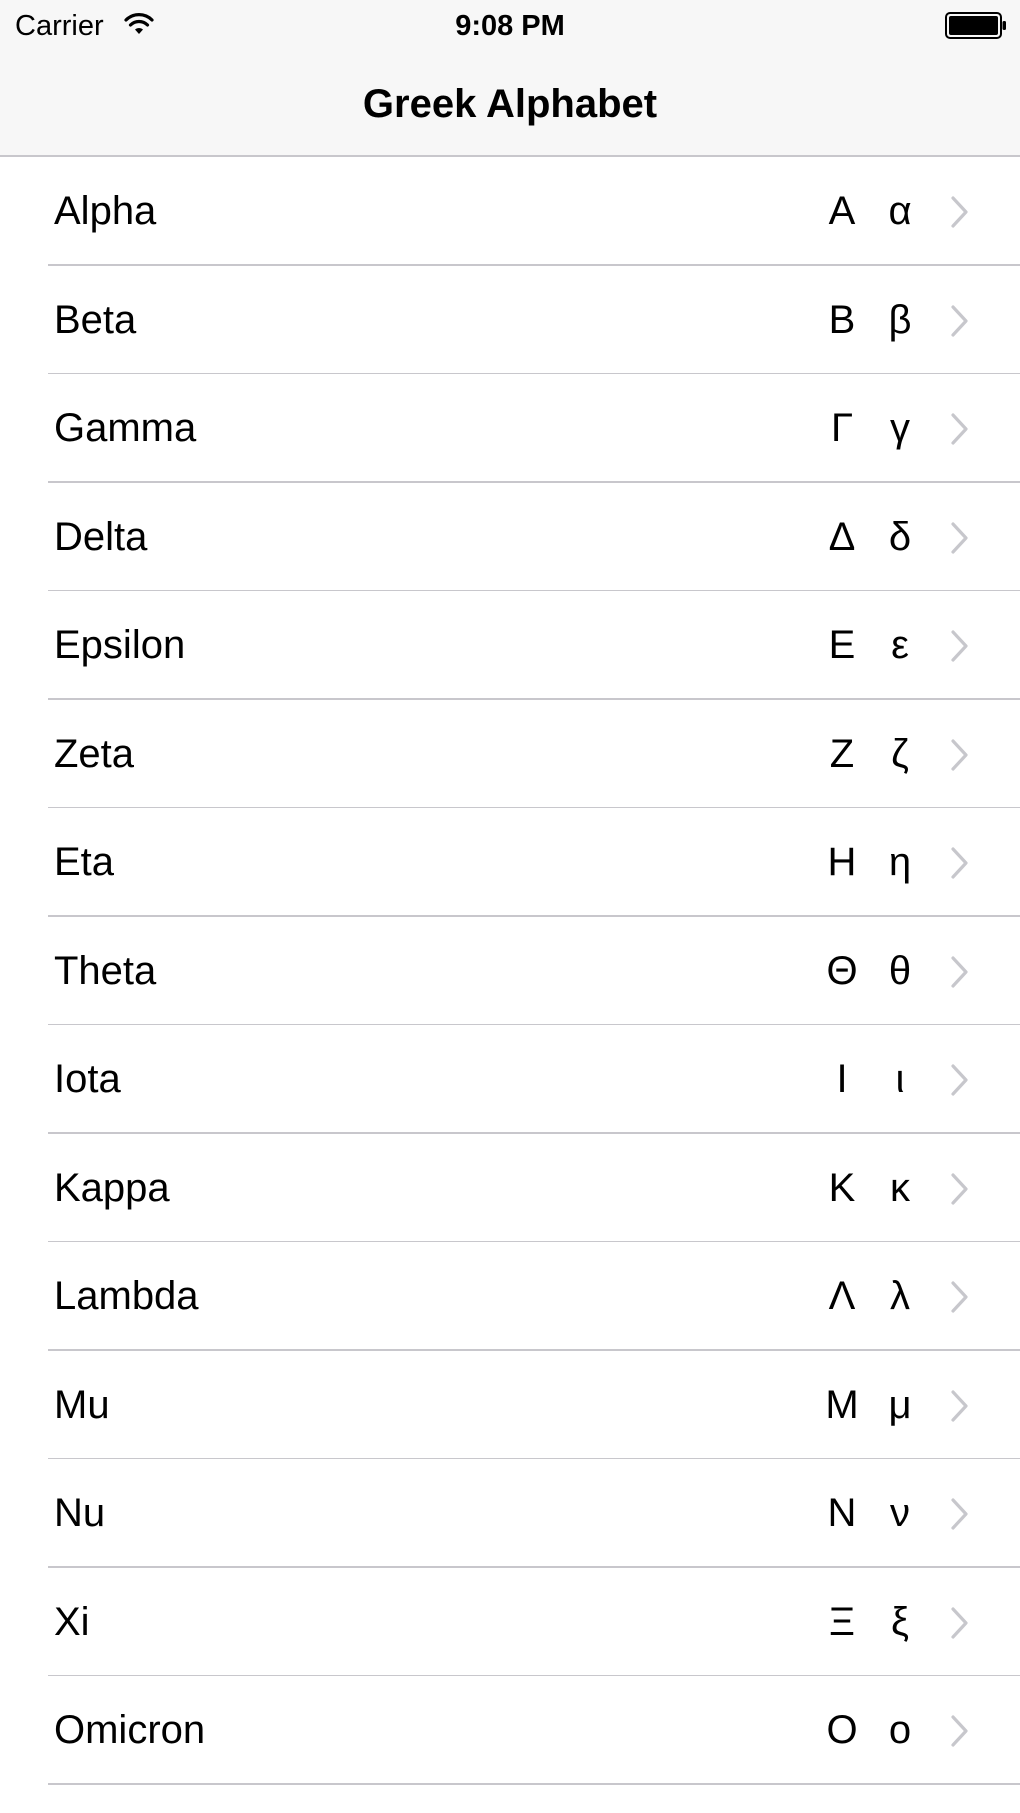  I want to click on lowercase-letter: ι, so click(900, 1079).